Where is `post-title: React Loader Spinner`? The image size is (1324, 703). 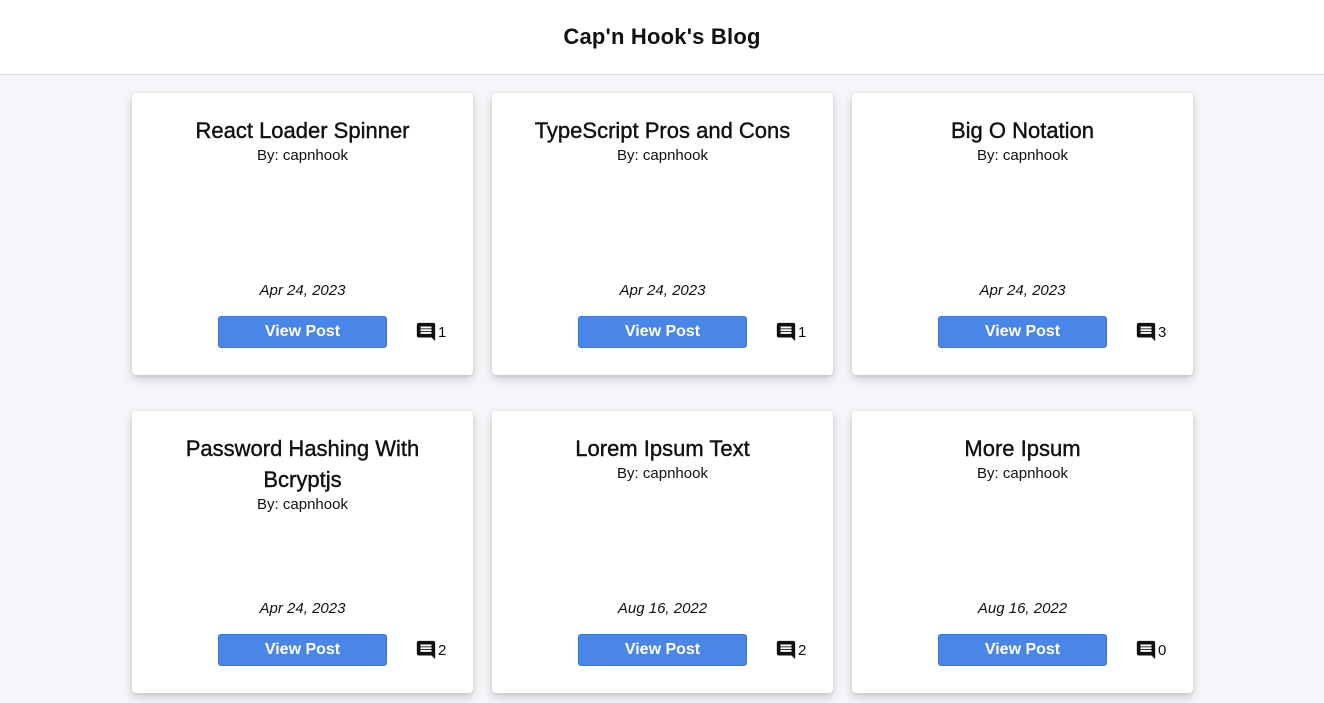
post-title: React Loader Spinner is located at coordinates (302, 130).